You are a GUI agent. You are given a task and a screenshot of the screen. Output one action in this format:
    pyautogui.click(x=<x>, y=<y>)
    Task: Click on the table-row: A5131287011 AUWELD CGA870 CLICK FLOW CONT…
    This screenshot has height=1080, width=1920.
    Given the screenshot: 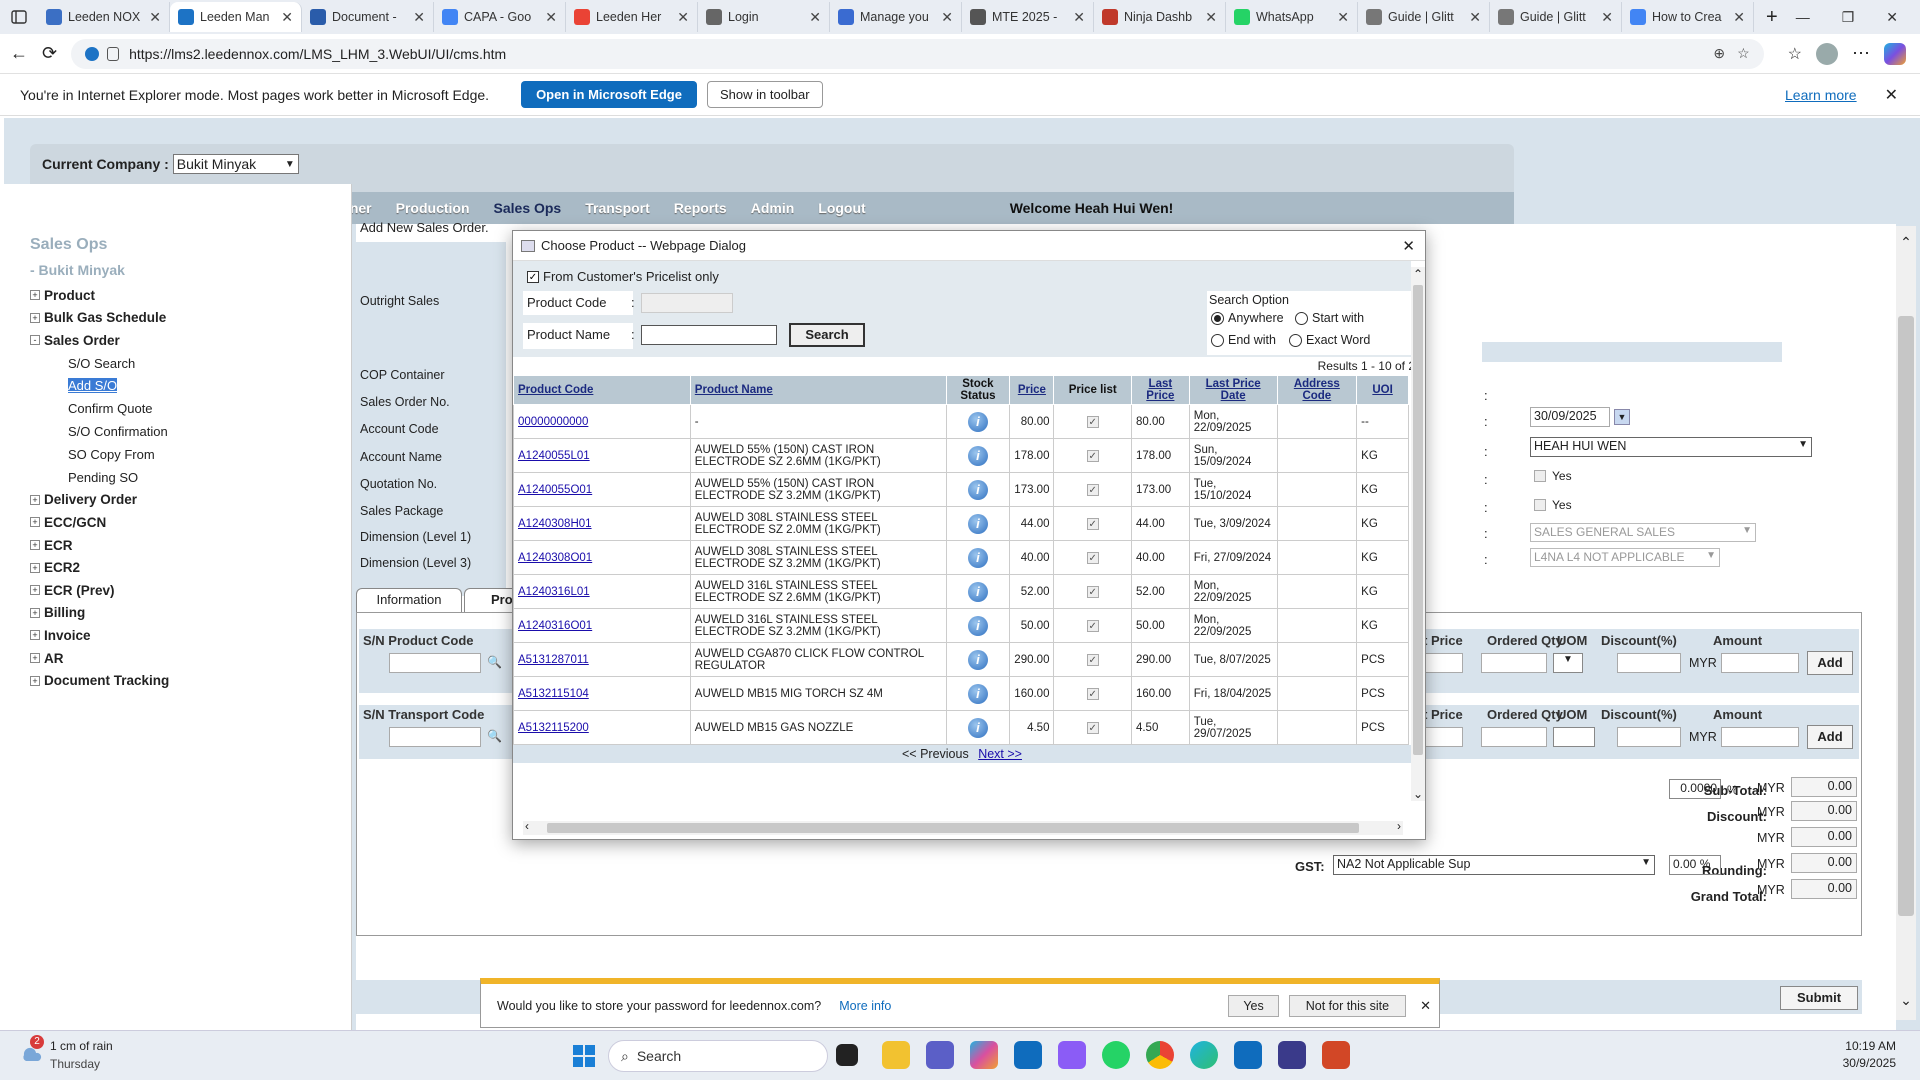 What is the action you would take?
    pyautogui.click(x=961, y=659)
    